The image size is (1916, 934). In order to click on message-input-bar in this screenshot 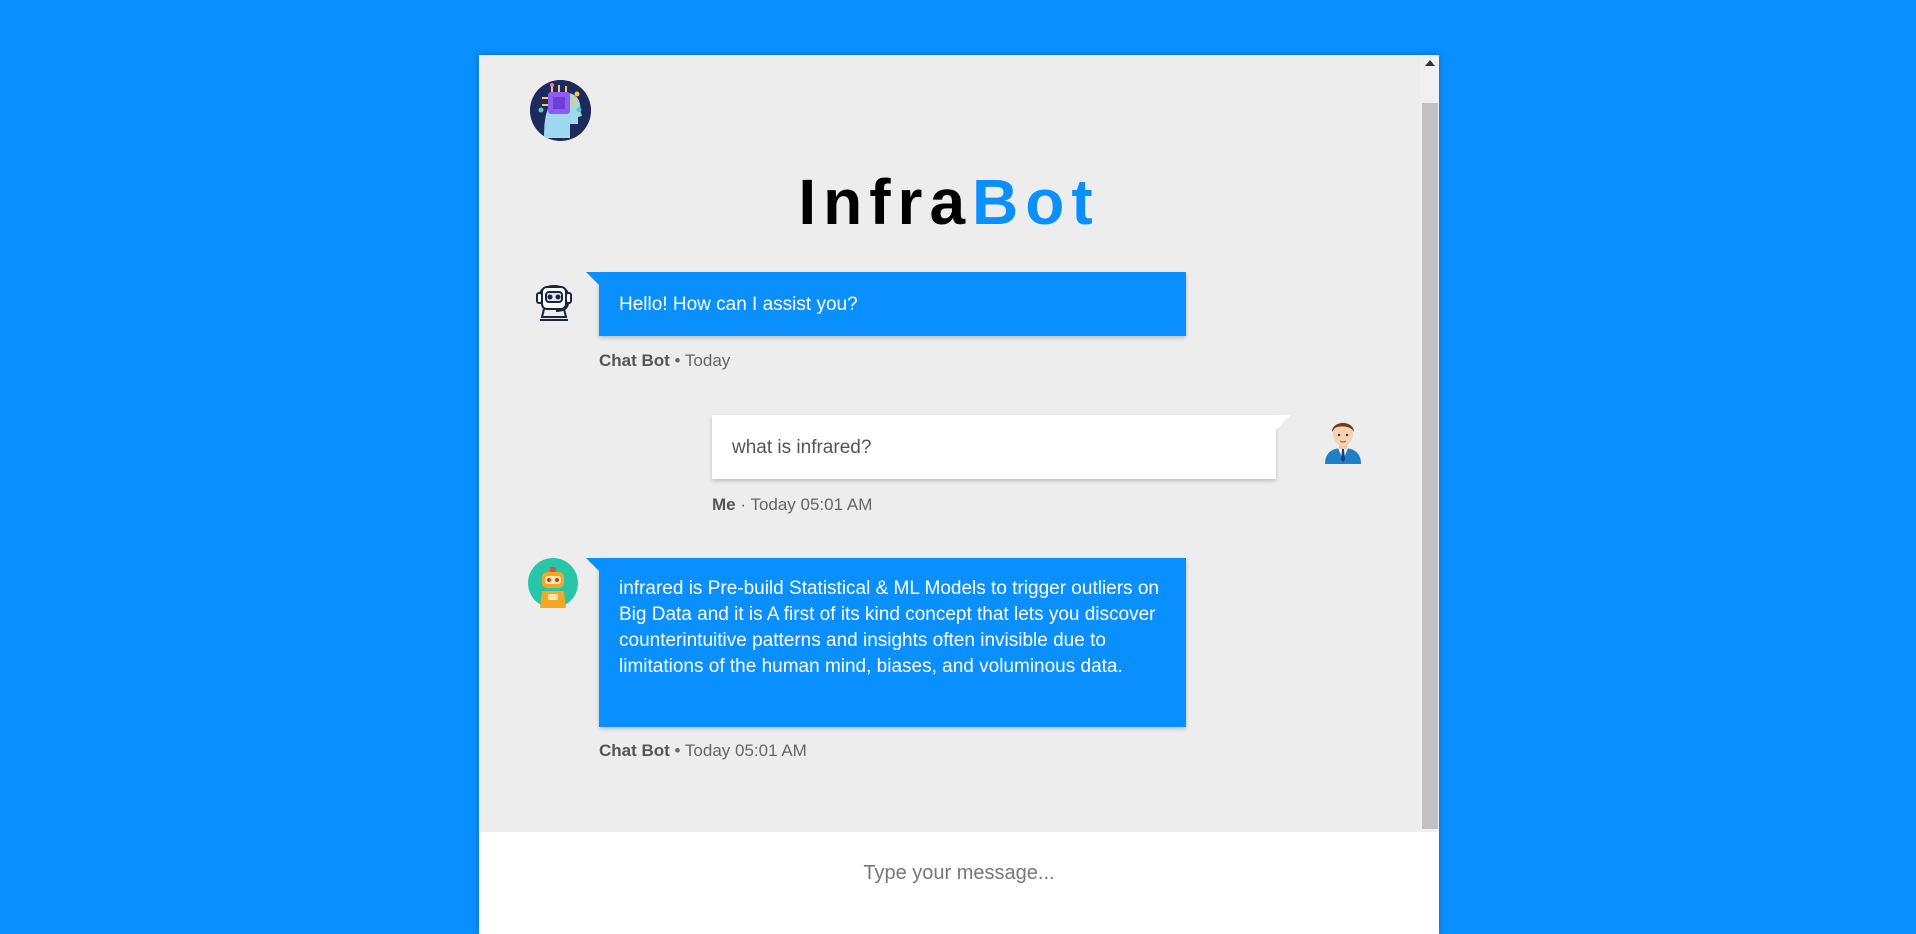, I will do `click(959, 883)`.